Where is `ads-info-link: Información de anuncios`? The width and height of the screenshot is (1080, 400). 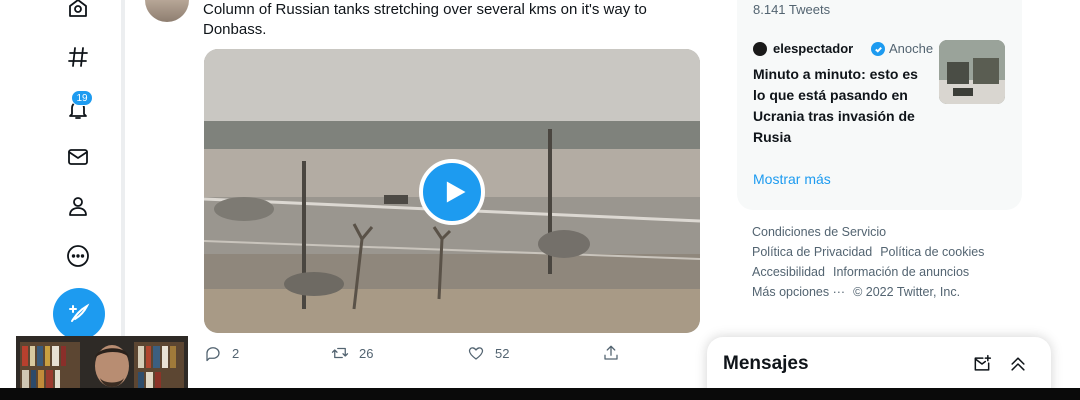 ads-info-link: Información de anuncios is located at coordinates (901, 272).